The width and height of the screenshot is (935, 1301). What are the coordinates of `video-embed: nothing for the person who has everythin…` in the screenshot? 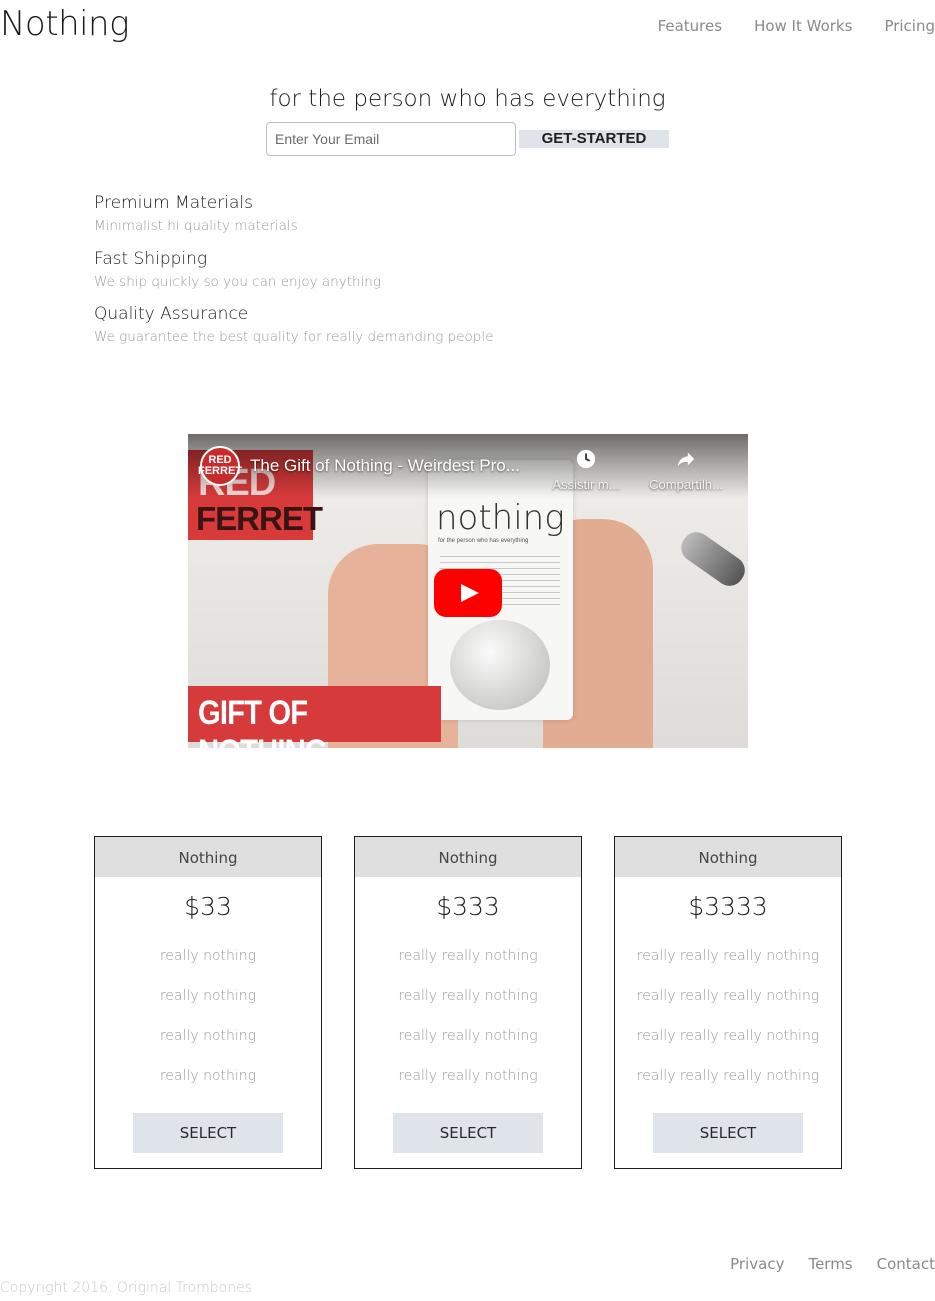 It's located at (468, 591).